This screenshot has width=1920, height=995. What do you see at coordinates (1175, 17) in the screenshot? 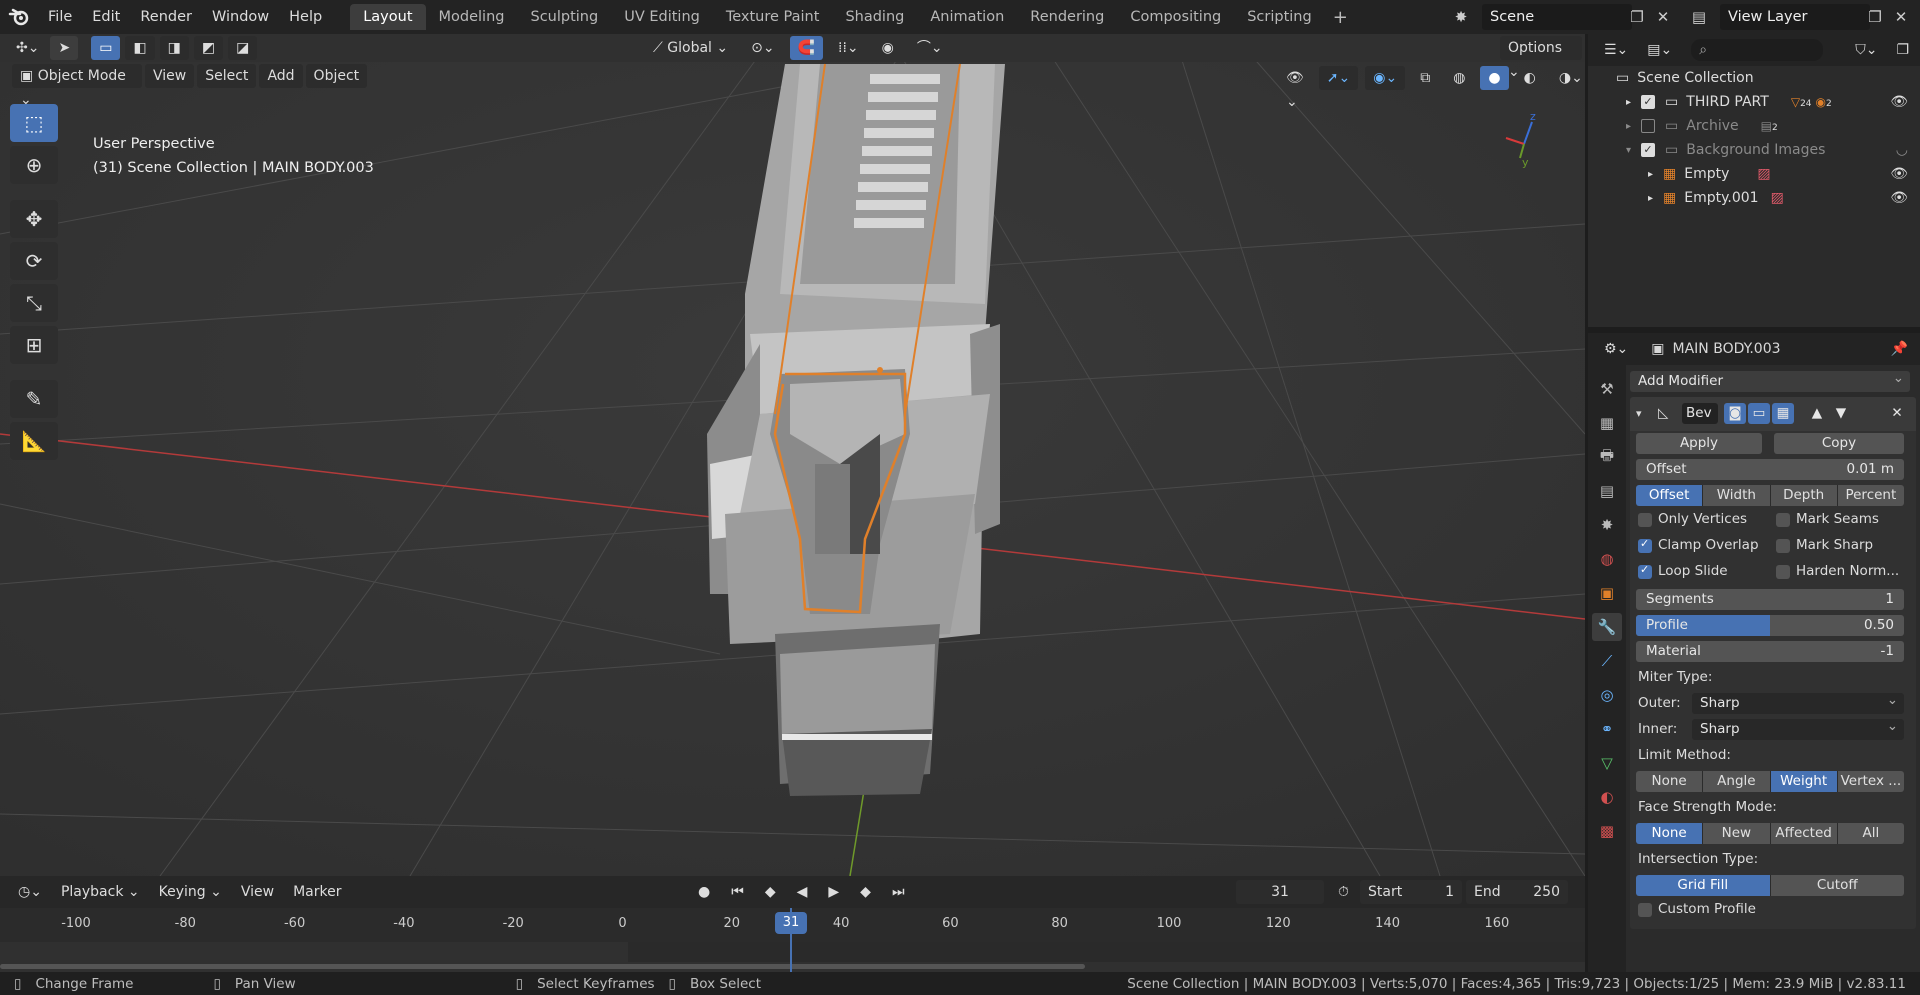
I see `tab-compositing: Compositing` at bounding box center [1175, 17].